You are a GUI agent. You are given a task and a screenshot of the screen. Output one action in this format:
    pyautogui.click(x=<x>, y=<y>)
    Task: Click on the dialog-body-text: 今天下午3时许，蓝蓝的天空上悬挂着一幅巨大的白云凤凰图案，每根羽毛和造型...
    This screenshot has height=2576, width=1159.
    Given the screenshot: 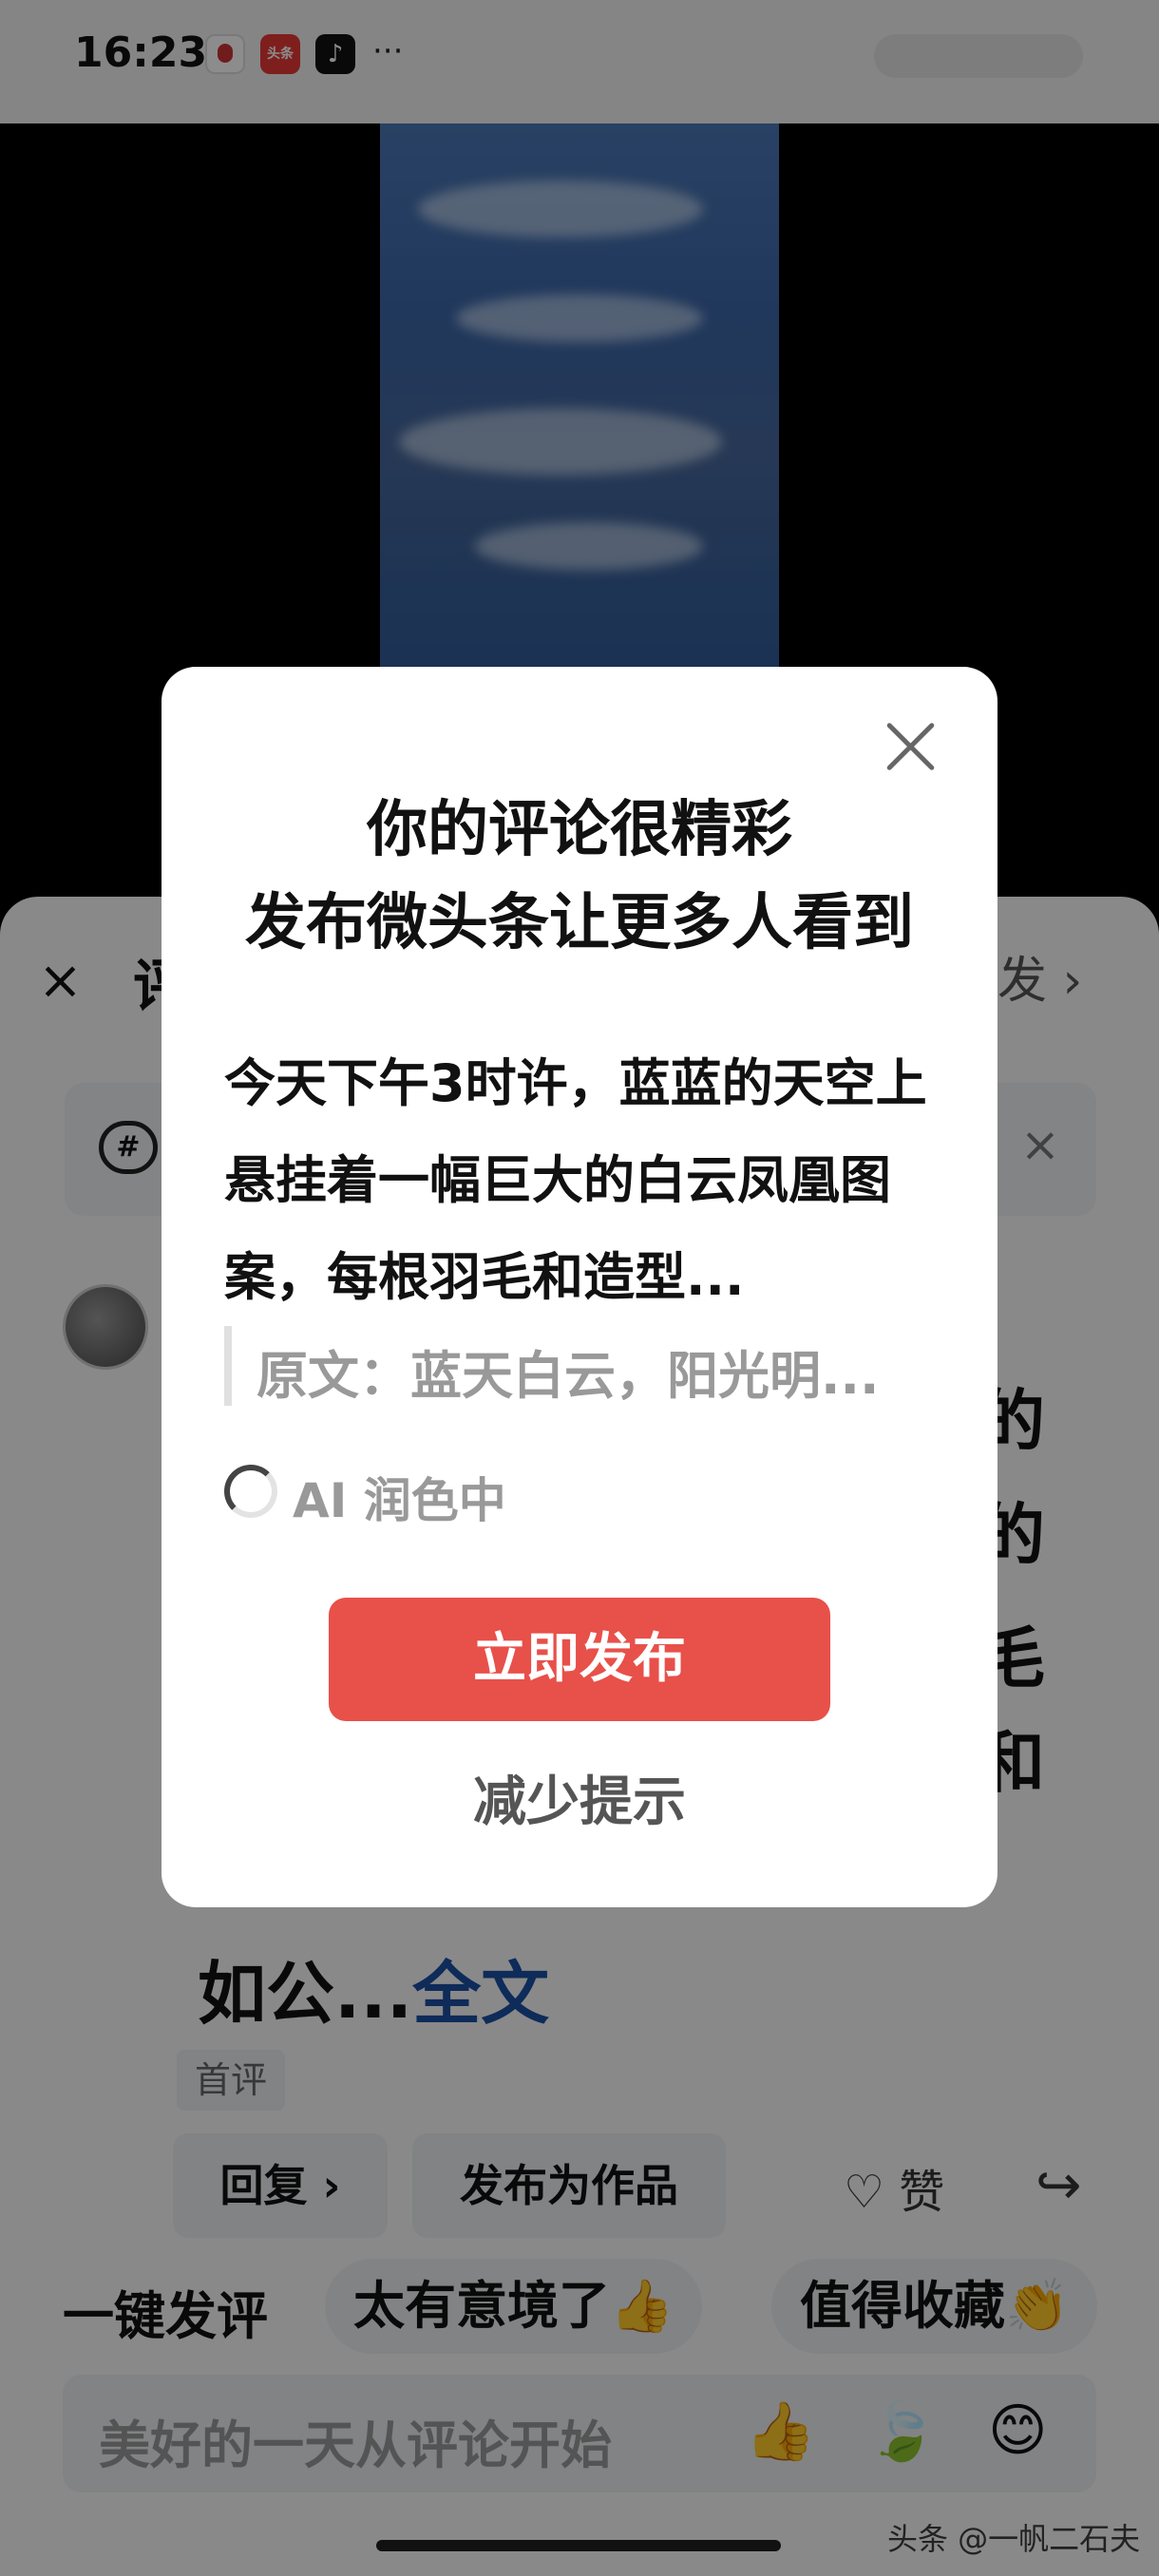 What is the action you would take?
    pyautogui.click(x=575, y=1180)
    